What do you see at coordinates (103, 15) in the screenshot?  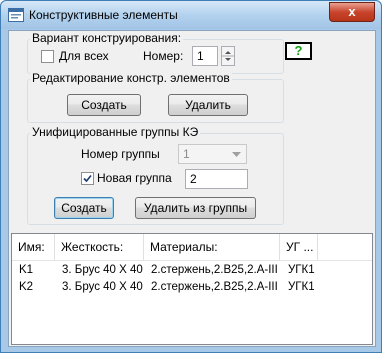 I see `window-title: Конструктивные элементы` at bounding box center [103, 15].